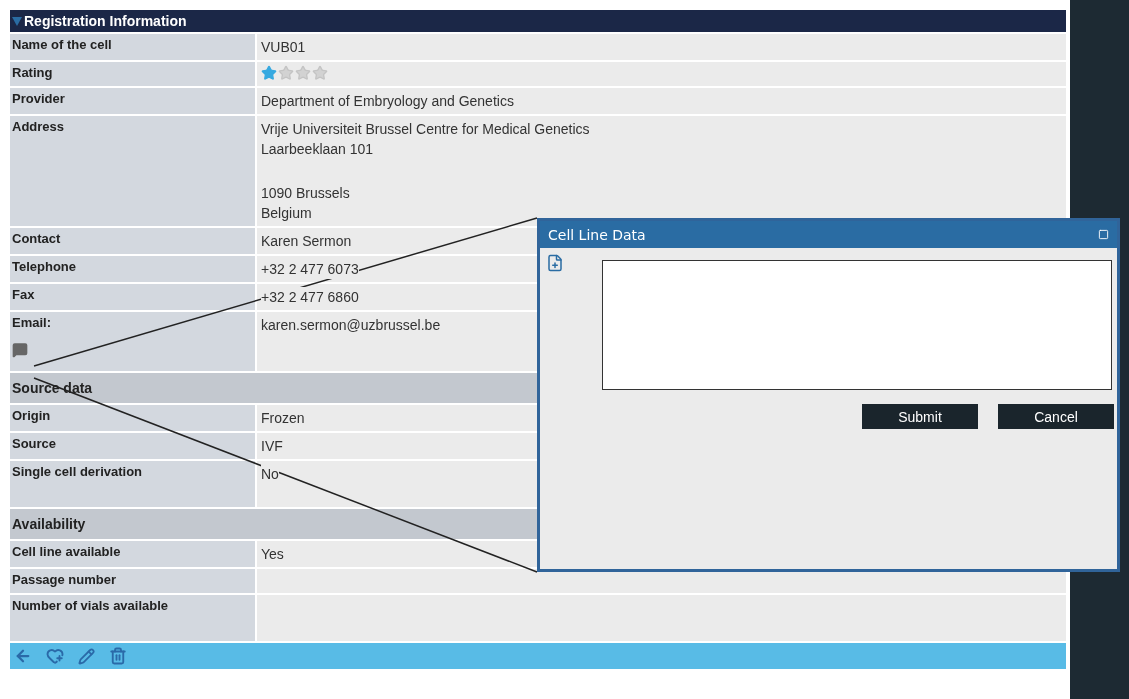 The image size is (1129, 699). What do you see at coordinates (66, 551) in the screenshot?
I see `field-label: Cell line available` at bounding box center [66, 551].